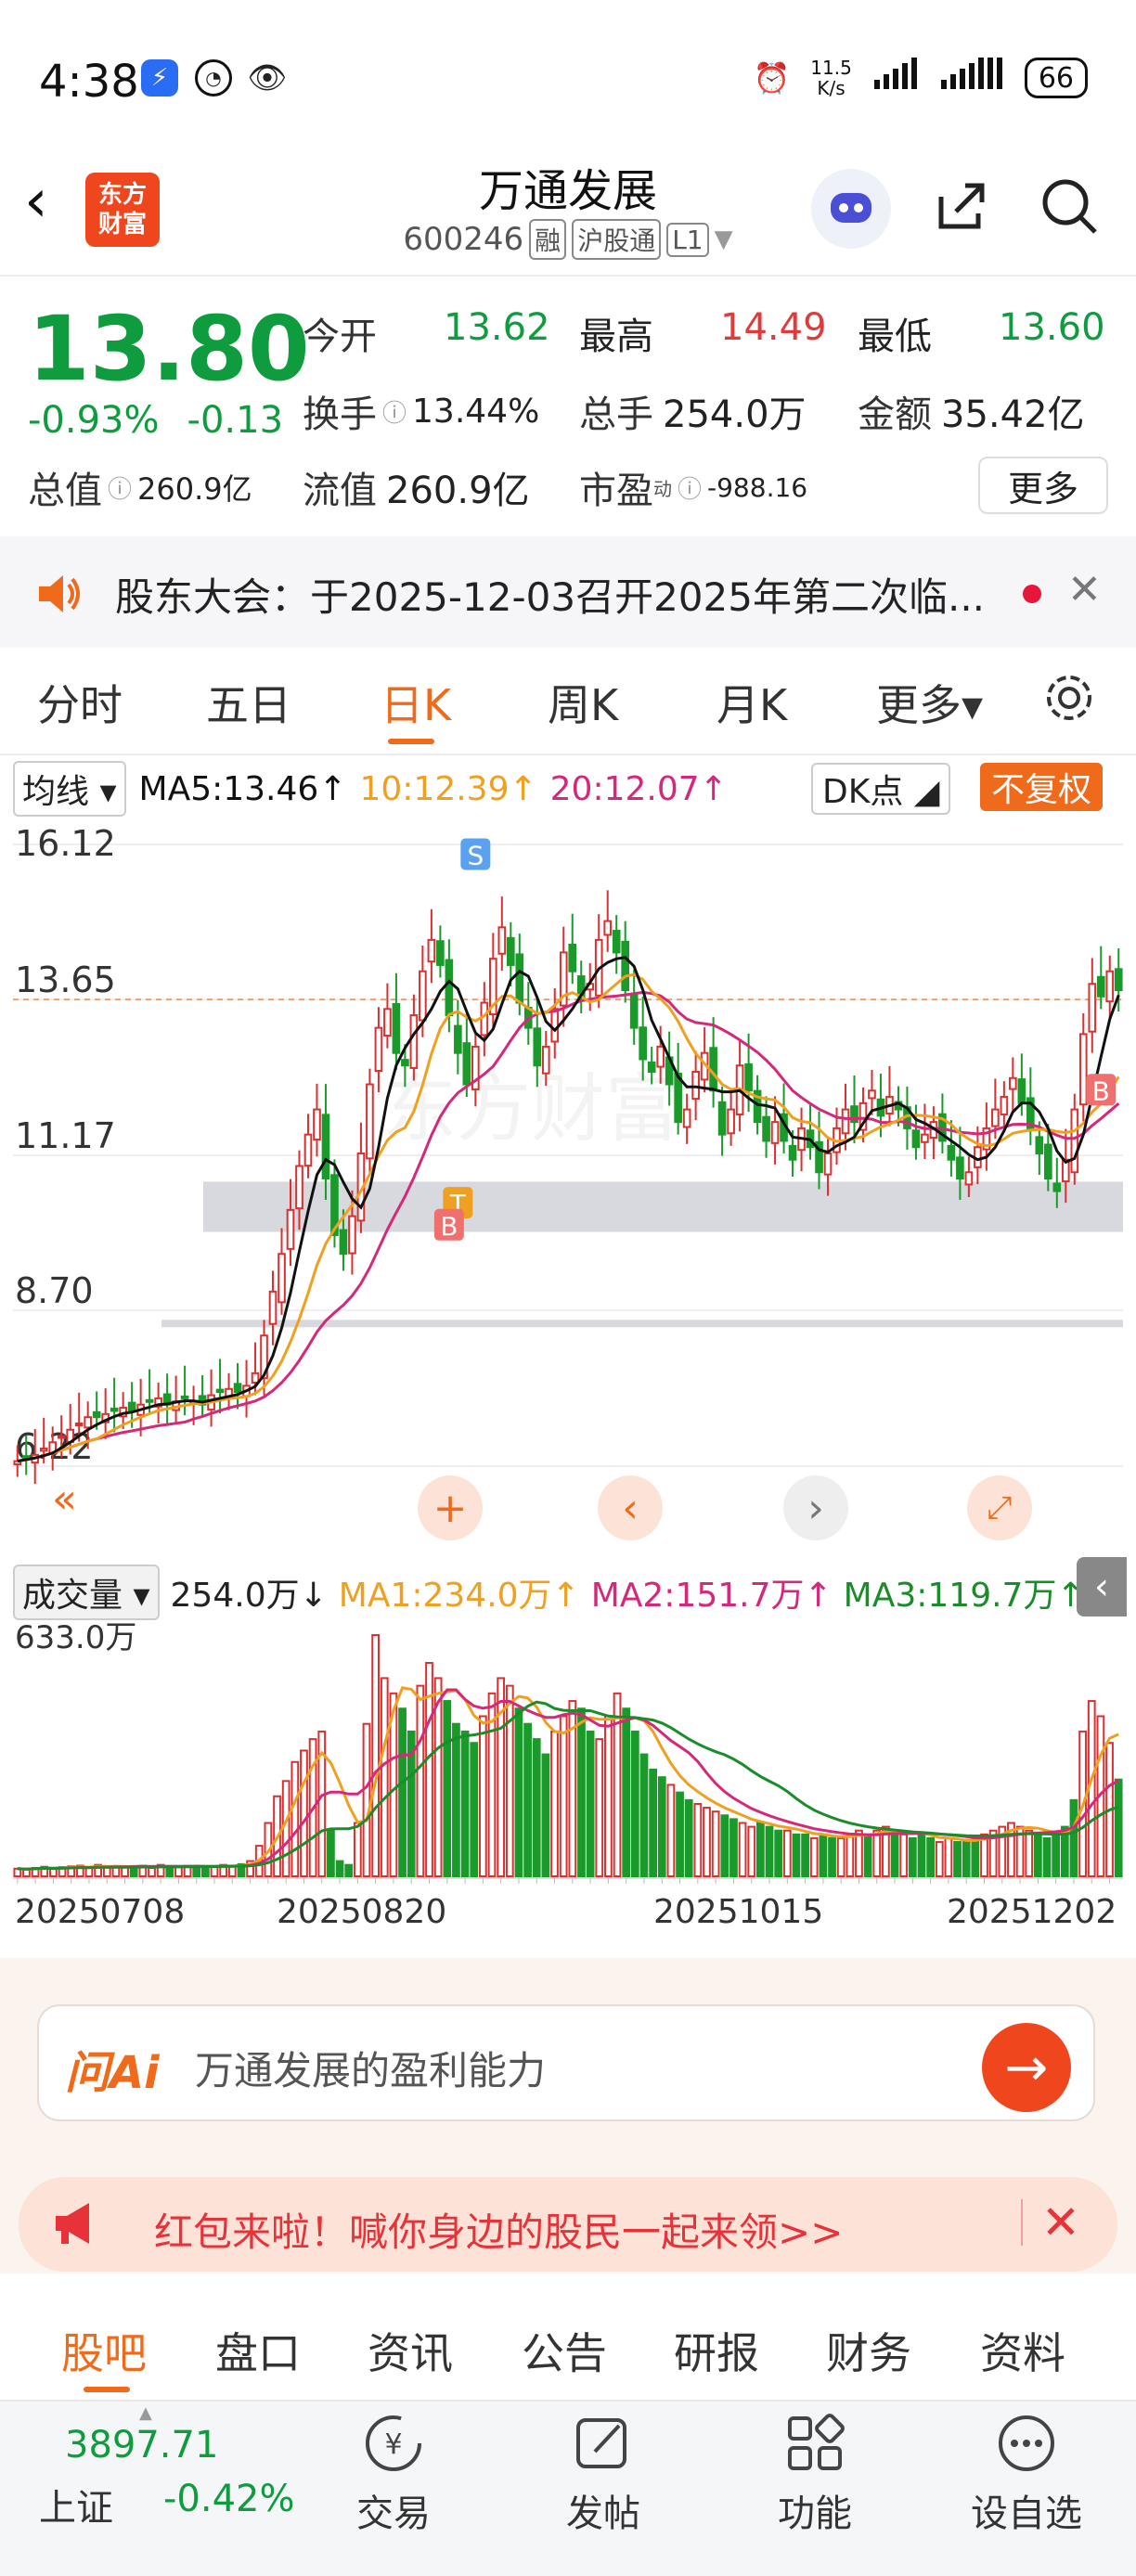 The image size is (1136, 2576). What do you see at coordinates (64, 1499) in the screenshot?
I see `scroll-left-fast-icon: «` at bounding box center [64, 1499].